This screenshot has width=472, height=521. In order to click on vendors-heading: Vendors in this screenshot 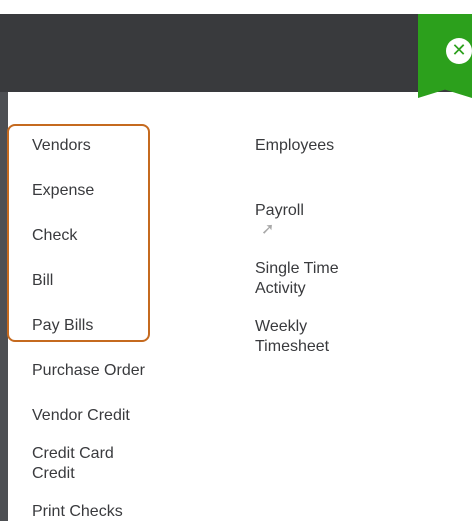, I will do `click(61, 145)`.